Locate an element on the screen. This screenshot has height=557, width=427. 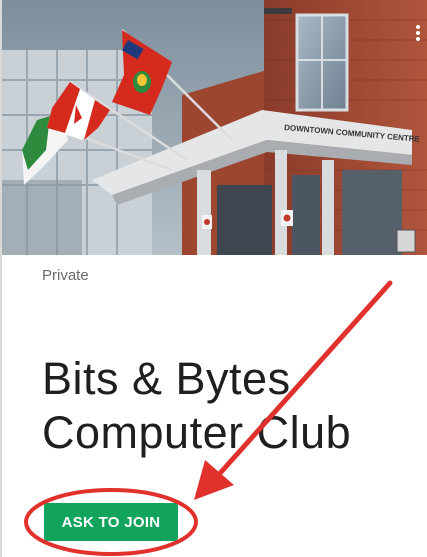
privacy-label: Private is located at coordinates (65, 275).